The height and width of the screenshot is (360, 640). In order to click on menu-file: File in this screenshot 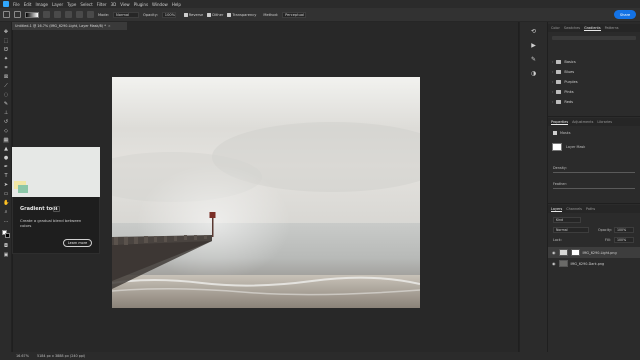, I will do `click(16, 4)`.